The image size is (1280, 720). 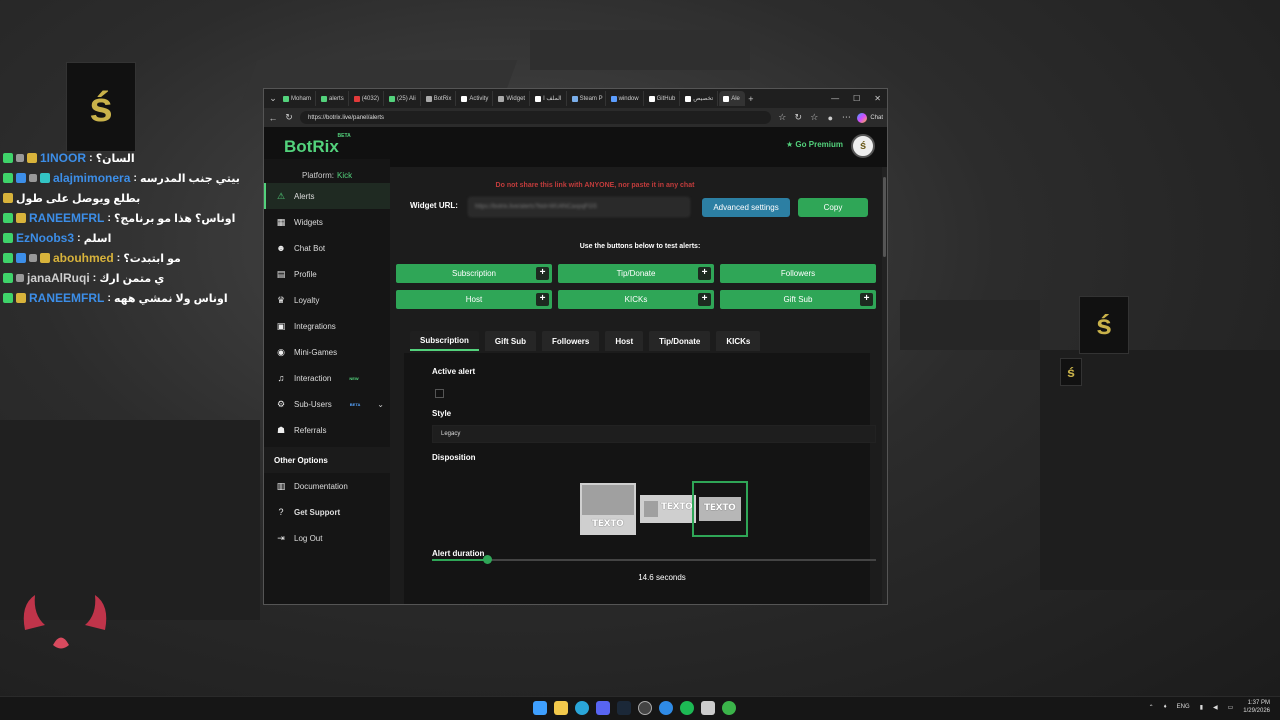 I want to click on browser-tab: Activity, so click(x=475, y=98).